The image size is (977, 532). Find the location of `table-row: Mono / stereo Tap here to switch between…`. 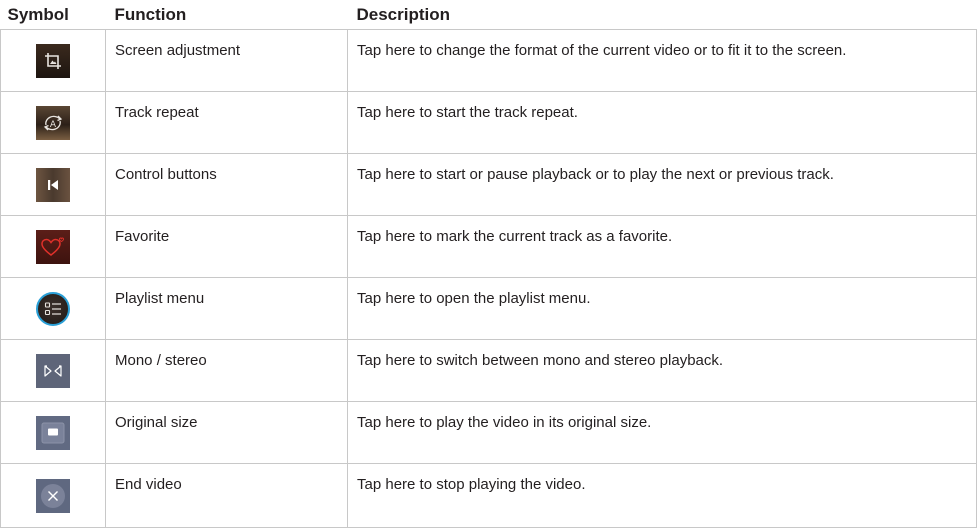

table-row: Mono / stereo Tap here to switch between… is located at coordinates (488, 370).